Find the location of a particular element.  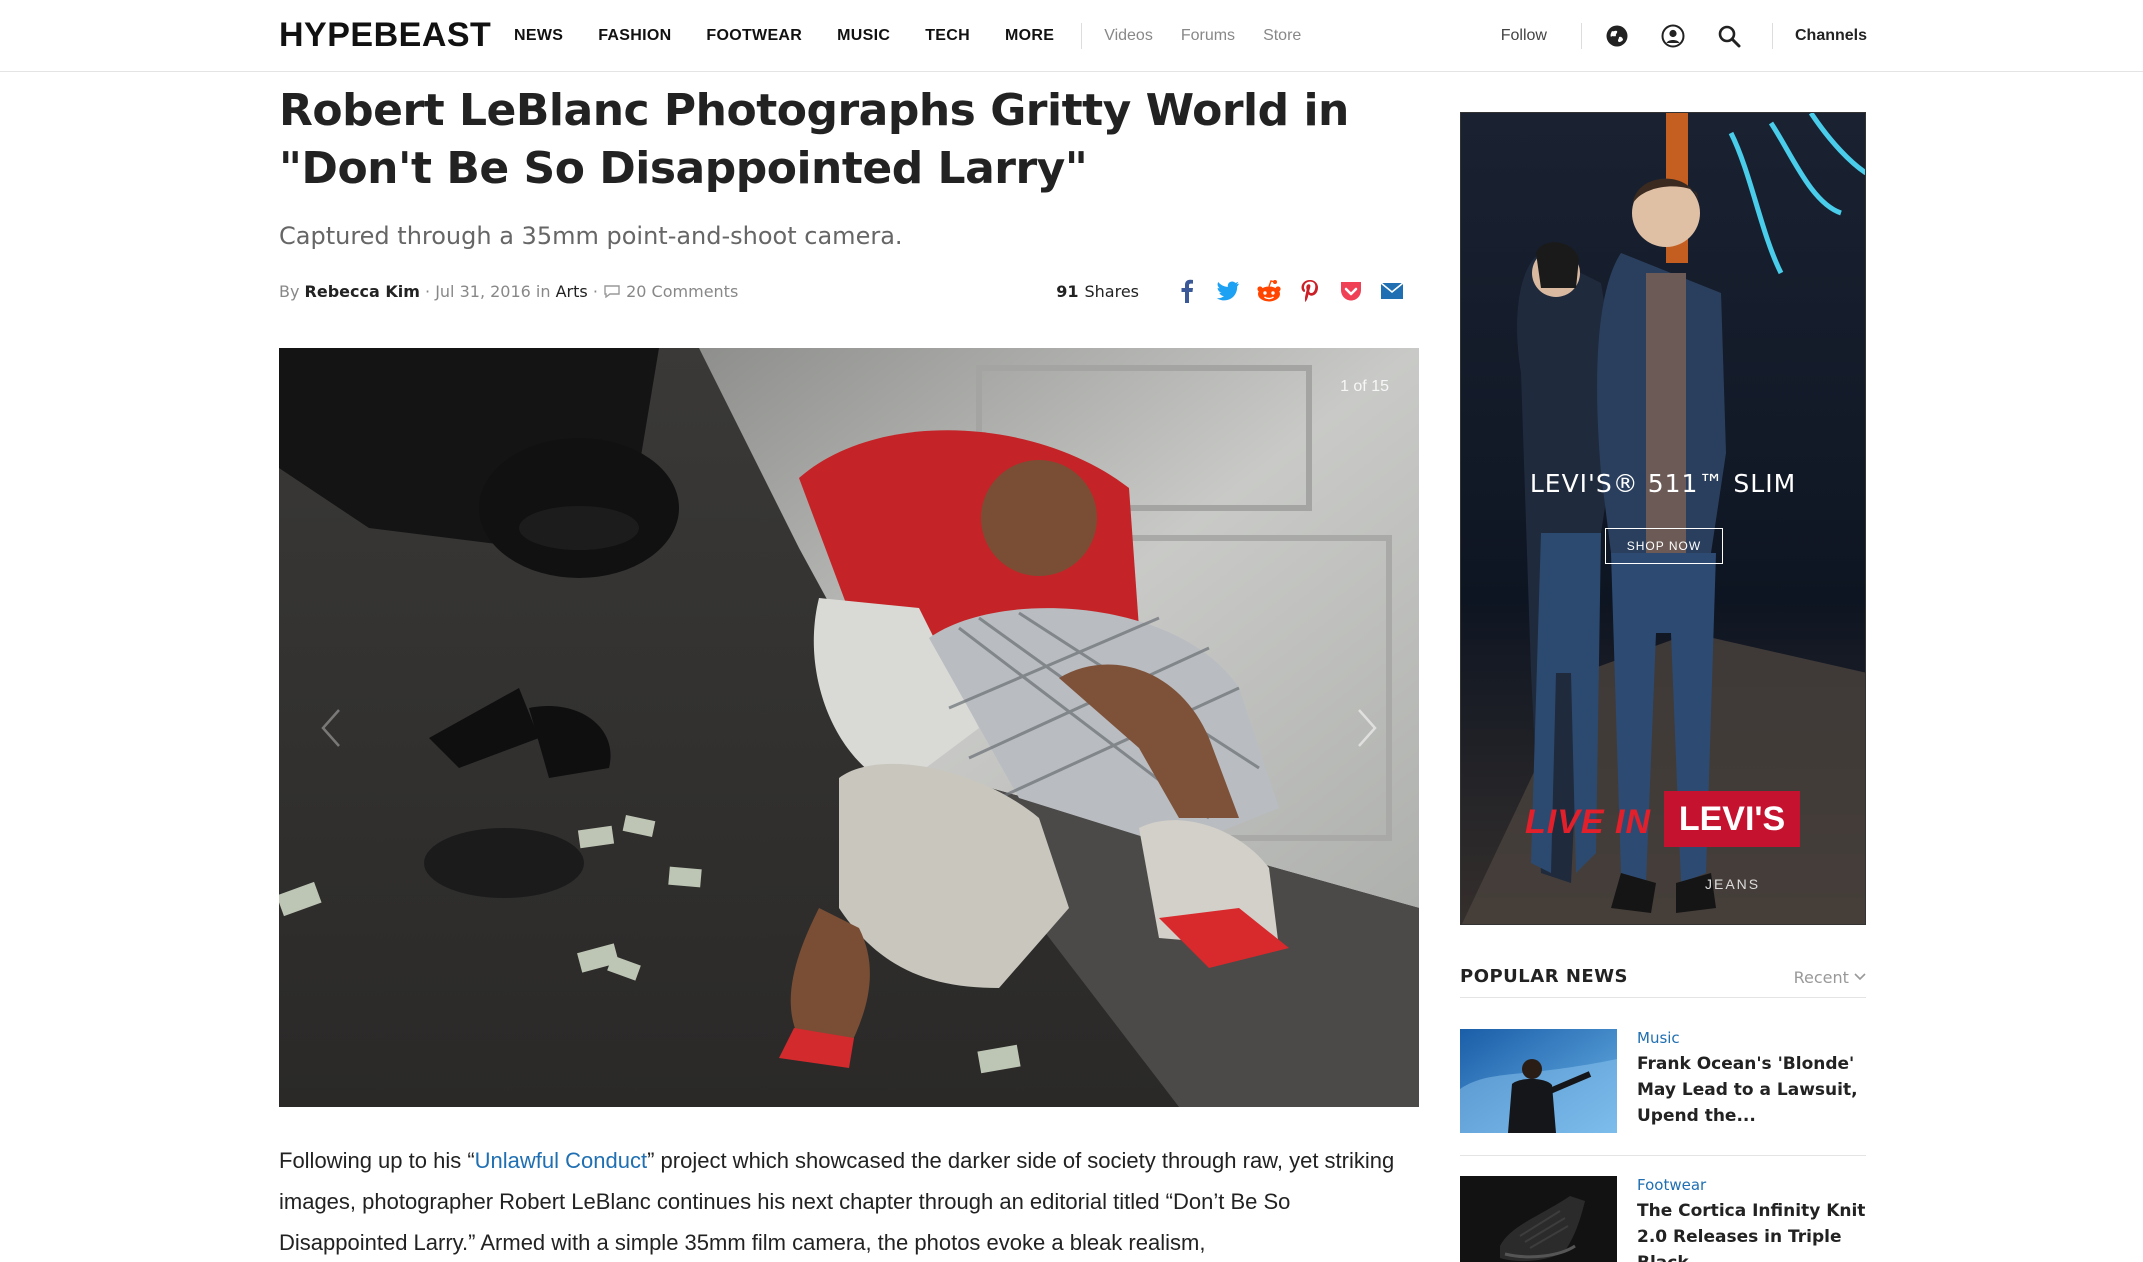

comment-icon is located at coordinates (612, 292).